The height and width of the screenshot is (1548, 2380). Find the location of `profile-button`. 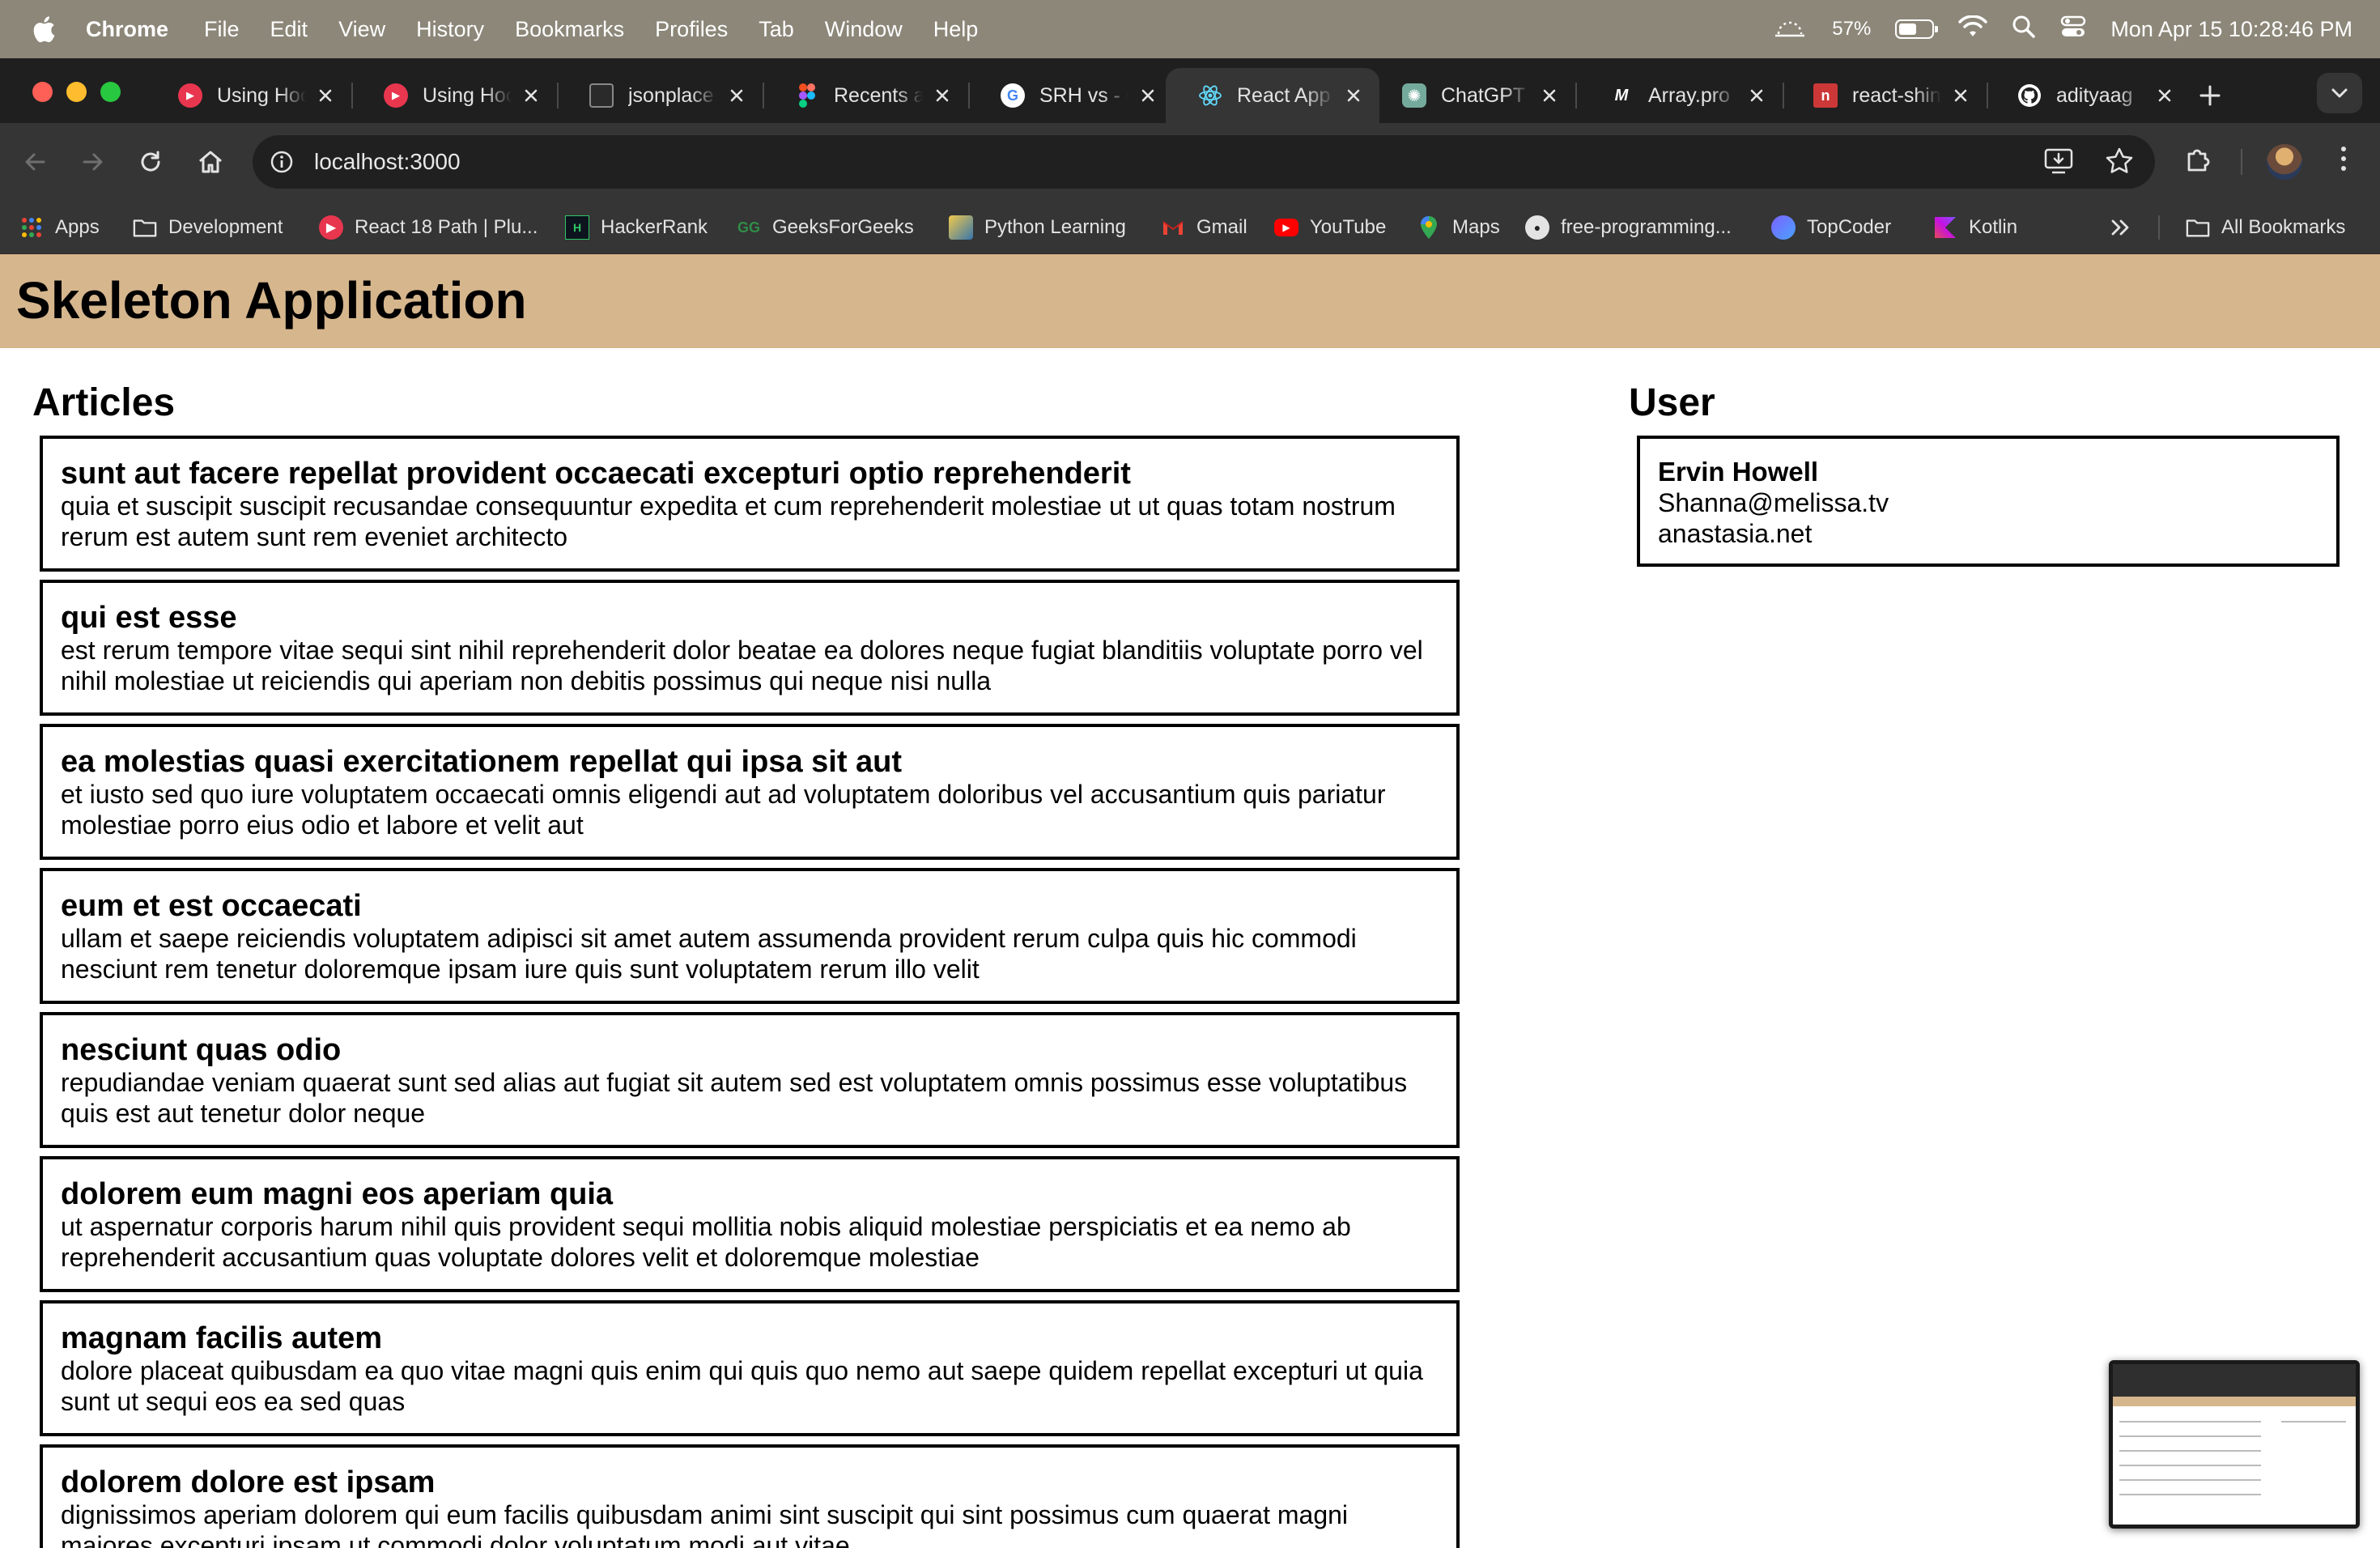

profile-button is located at coordinates (2284, 162).